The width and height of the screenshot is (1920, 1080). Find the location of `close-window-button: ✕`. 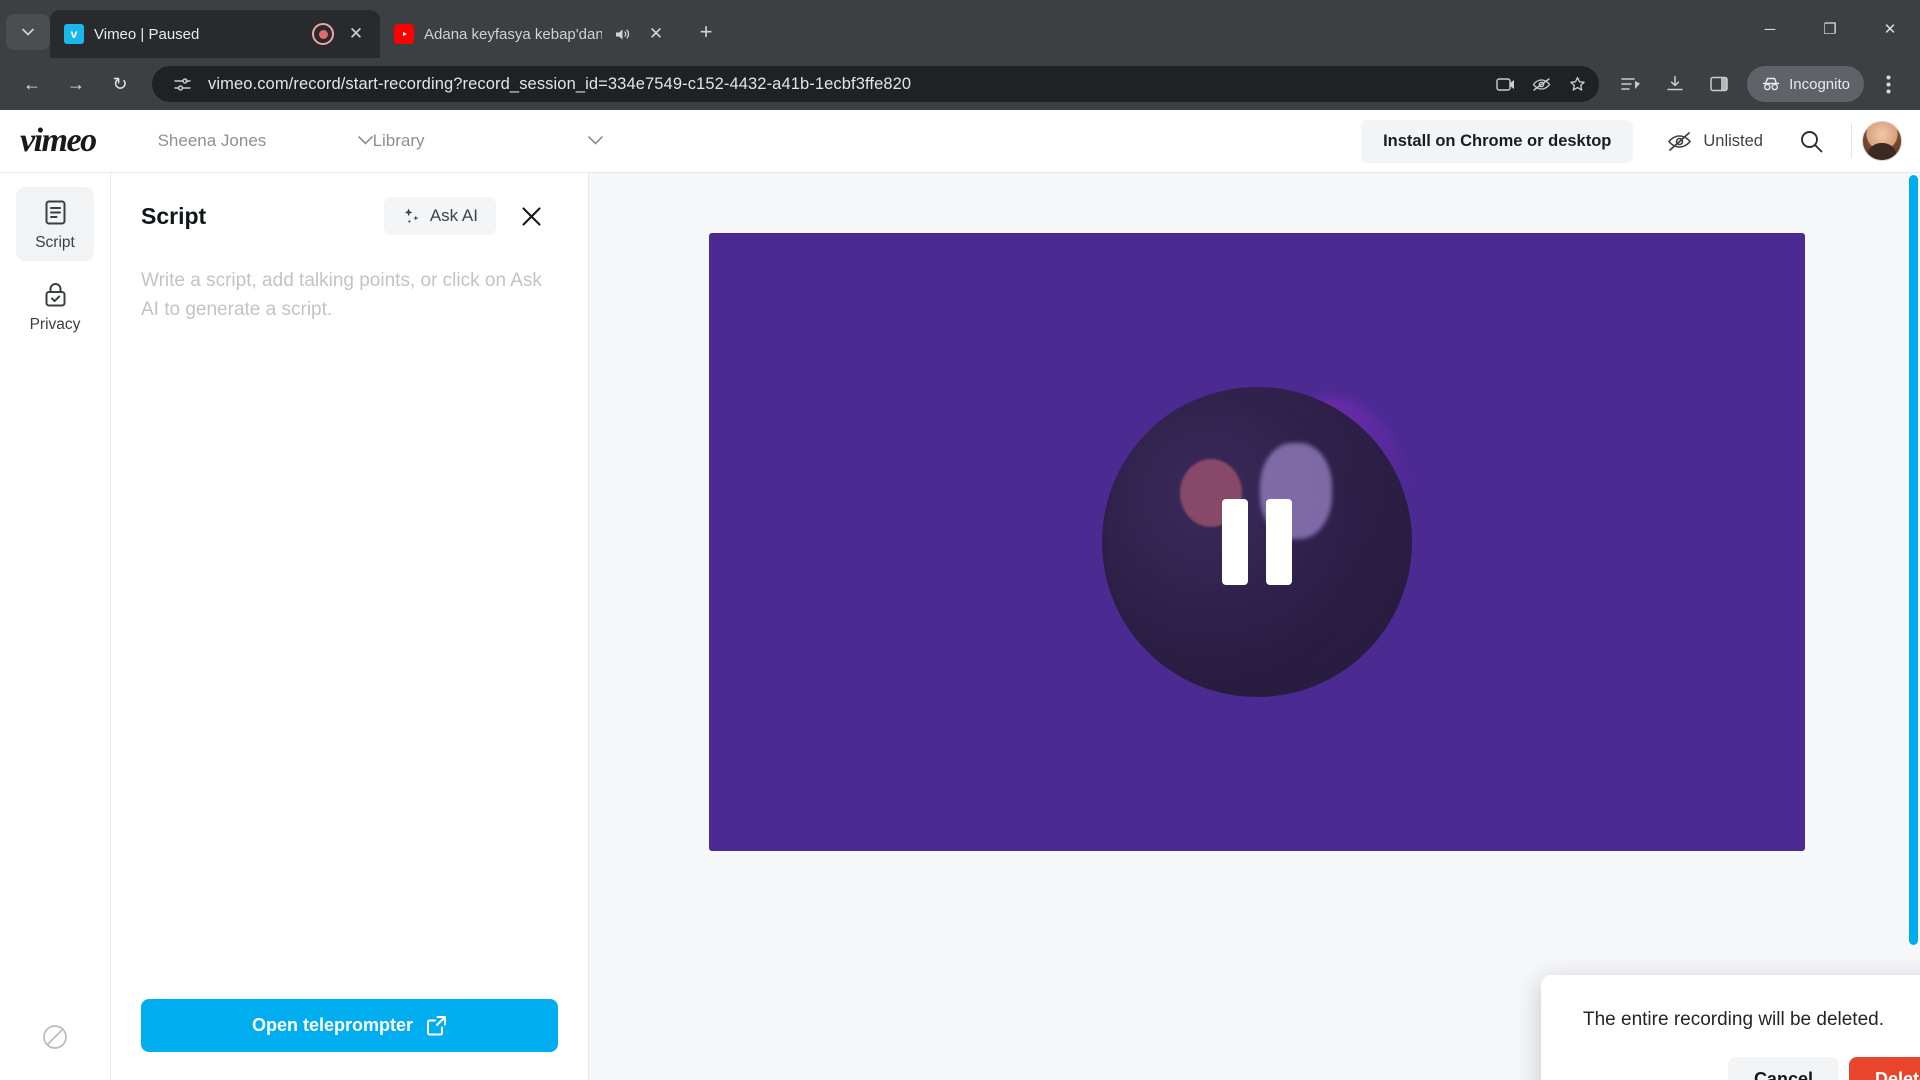

close-window-button: ✕ is located at coordinates (1890, 29).